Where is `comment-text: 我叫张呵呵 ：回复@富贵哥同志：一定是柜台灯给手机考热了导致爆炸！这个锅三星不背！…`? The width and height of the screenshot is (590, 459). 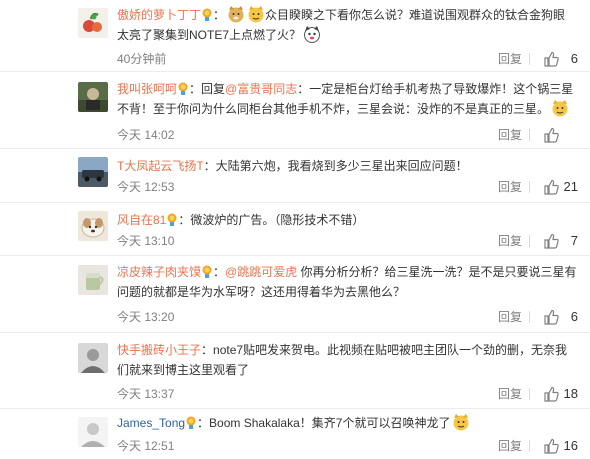
comment-text: 我叫张呵呵 ：回复@富贵哥同志：一定是柜台灯给手机考热了导致爆炸！这个锅三星不背！… is located at coordinates (345, 99).